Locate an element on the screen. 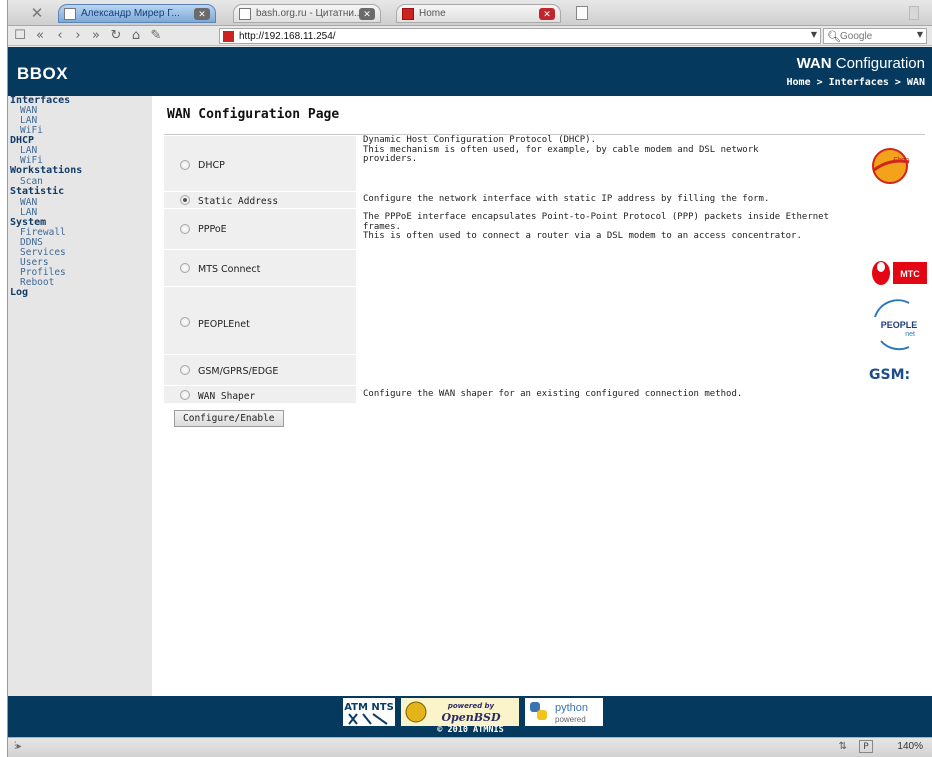 Image resolution: width=932 pixels, height=757 pixels. mts-logo: МТС is located at coordinates (899, 273).